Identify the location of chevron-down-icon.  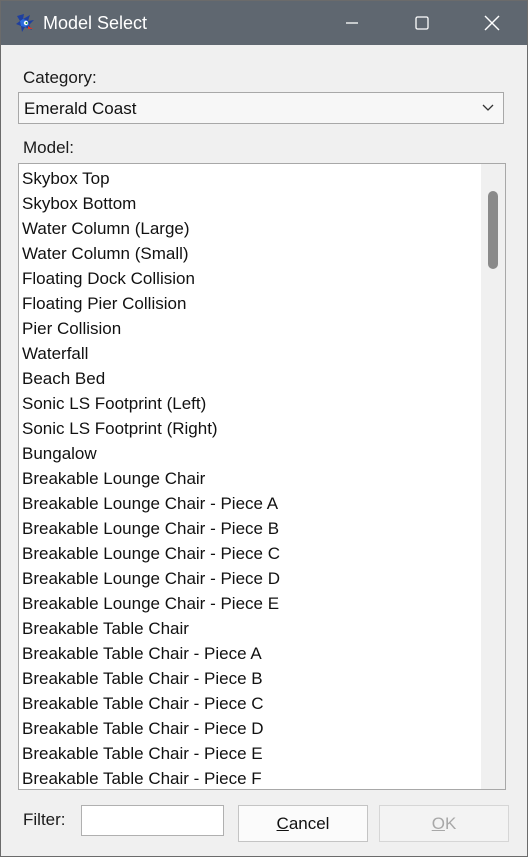
(488, 107).